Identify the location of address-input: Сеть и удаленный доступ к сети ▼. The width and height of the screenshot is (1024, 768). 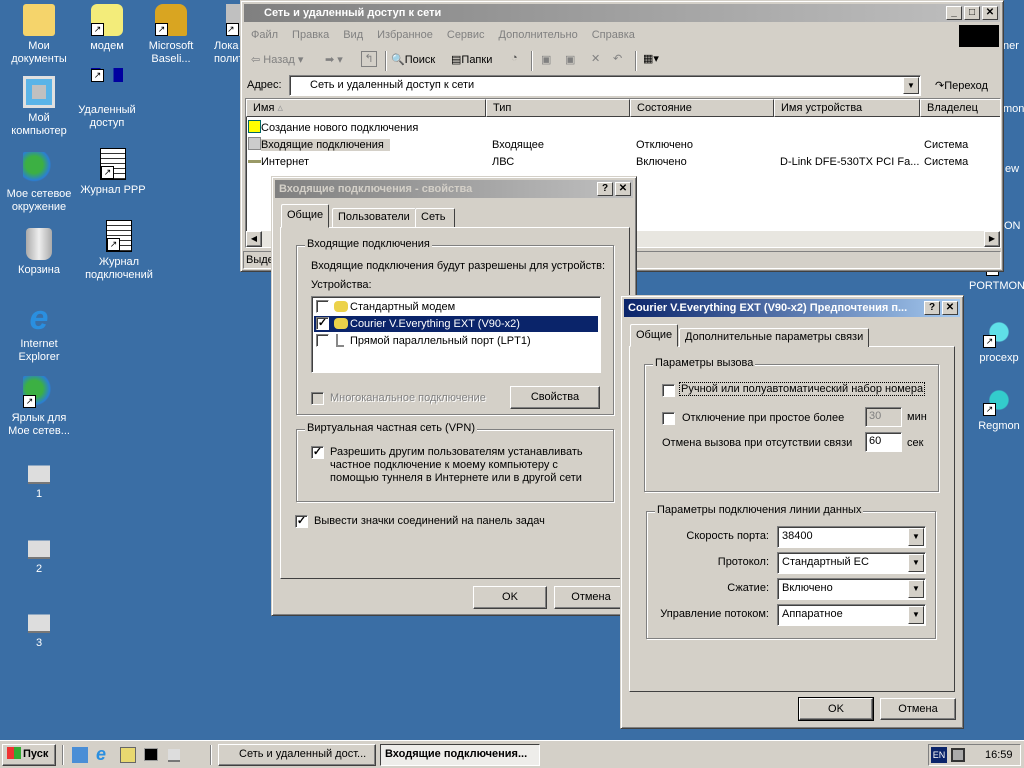
(605, 85).